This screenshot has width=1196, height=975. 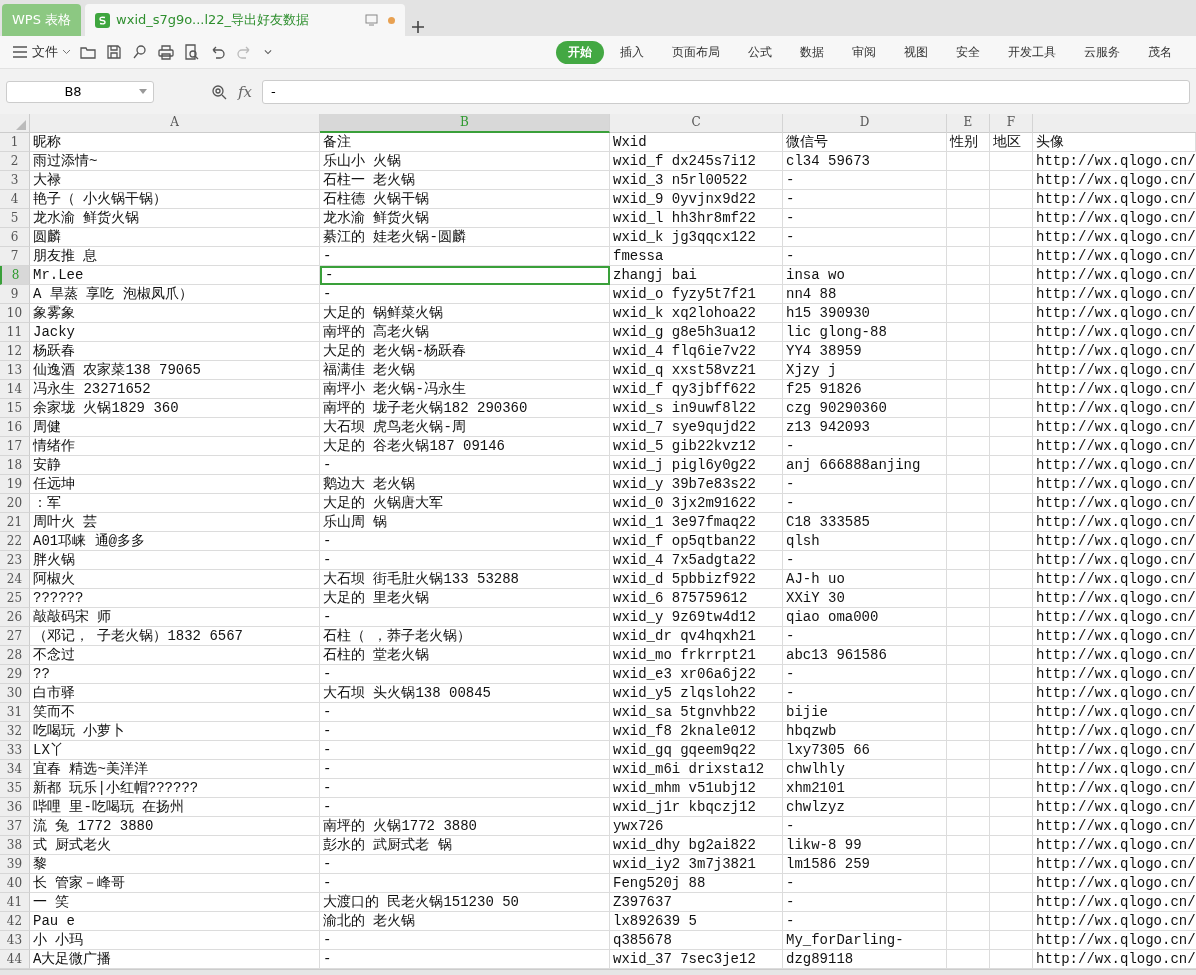 I want to click on row-header: 27, so click(x=15, y=636).